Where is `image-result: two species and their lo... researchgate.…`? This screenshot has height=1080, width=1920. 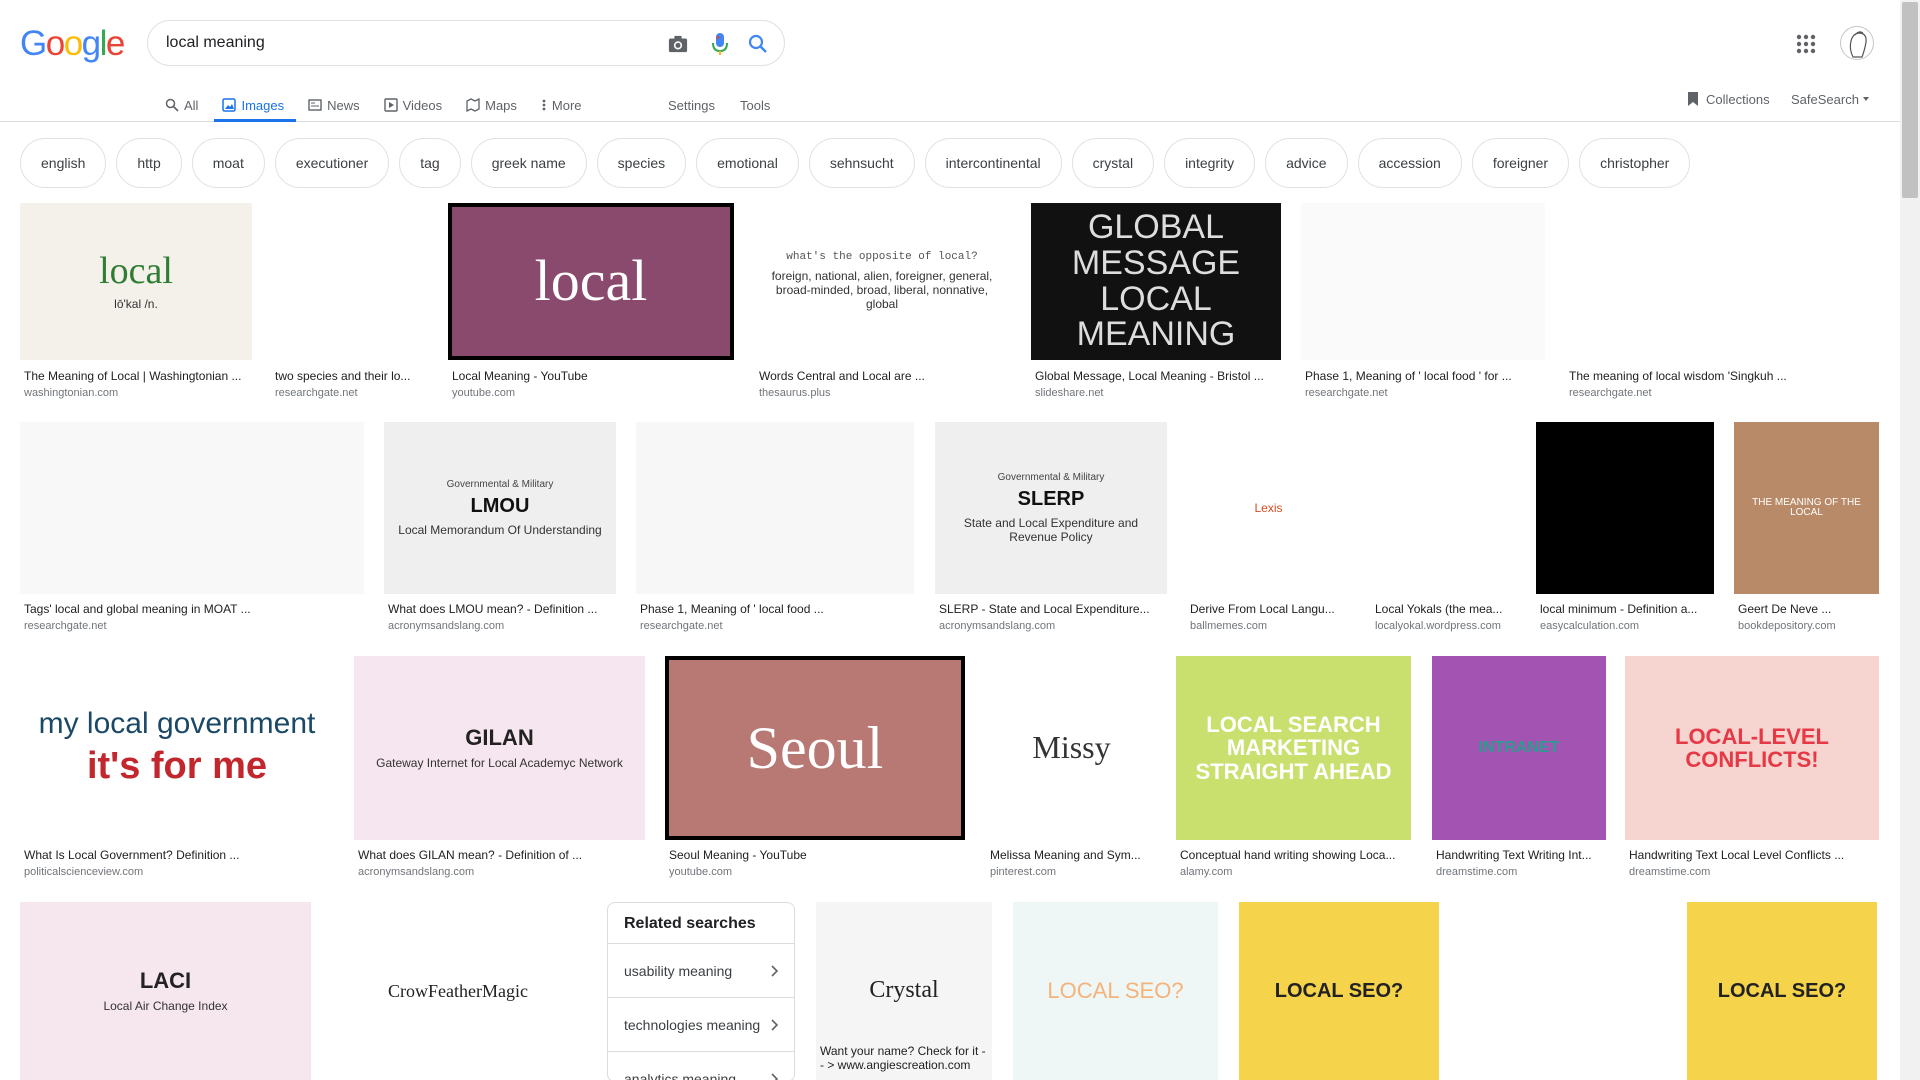 image-result: two species and their lo... researchgate.… is located at coordinates (351, 301).